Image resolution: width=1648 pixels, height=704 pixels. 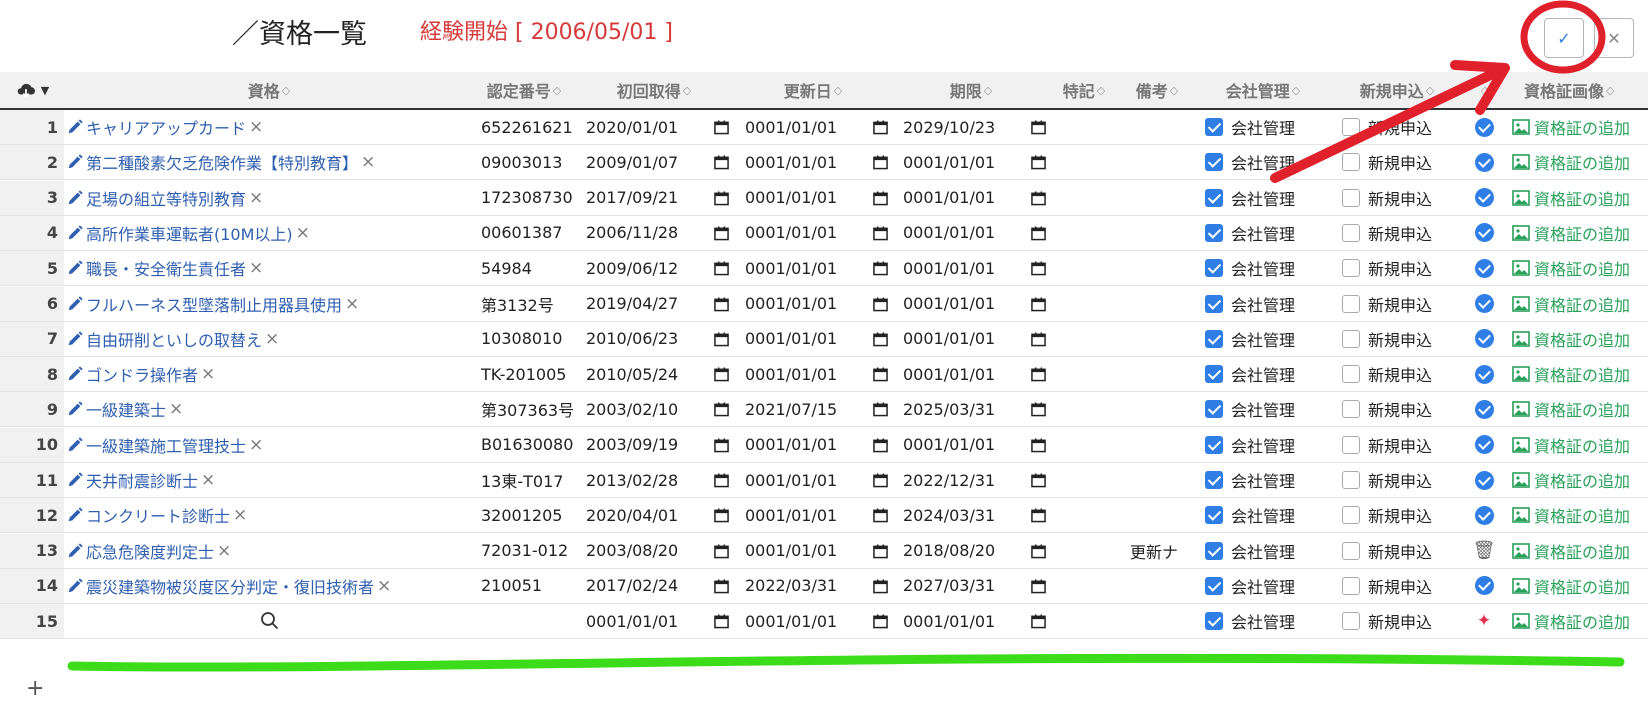 What do you see at coordinates (527, 480) in the screenshot?
I see `cert-number: 13東-T017` at bounding box center [527, 480].